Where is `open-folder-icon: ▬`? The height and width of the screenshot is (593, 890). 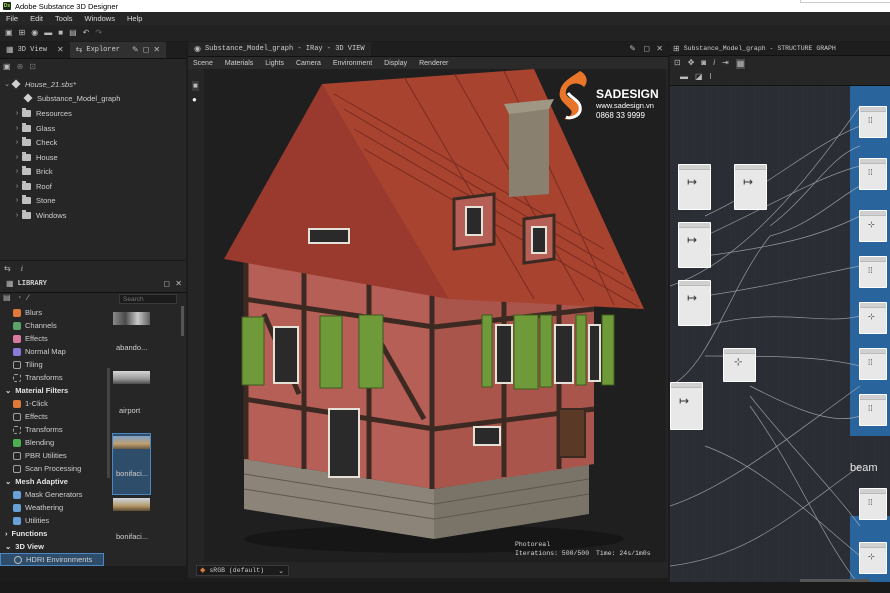 open-folder-icon: ▬ is located at coordinates (48, 33).